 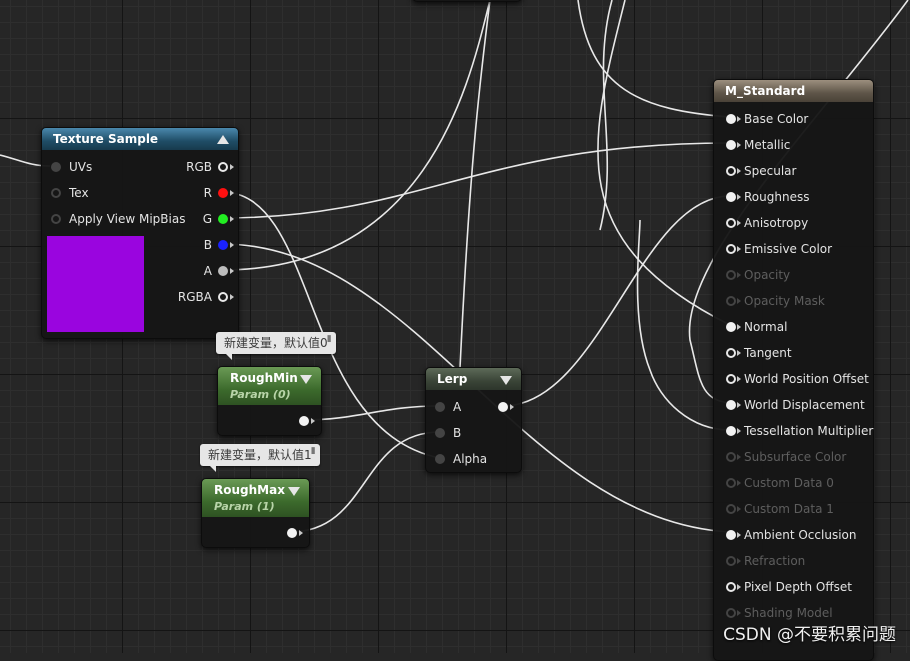 What do you see at coordinates (276, 346) in the screenshot?
I see `roughmin-comment: 新建变量，默认值0 ▮` at bounding box center [276, 346].